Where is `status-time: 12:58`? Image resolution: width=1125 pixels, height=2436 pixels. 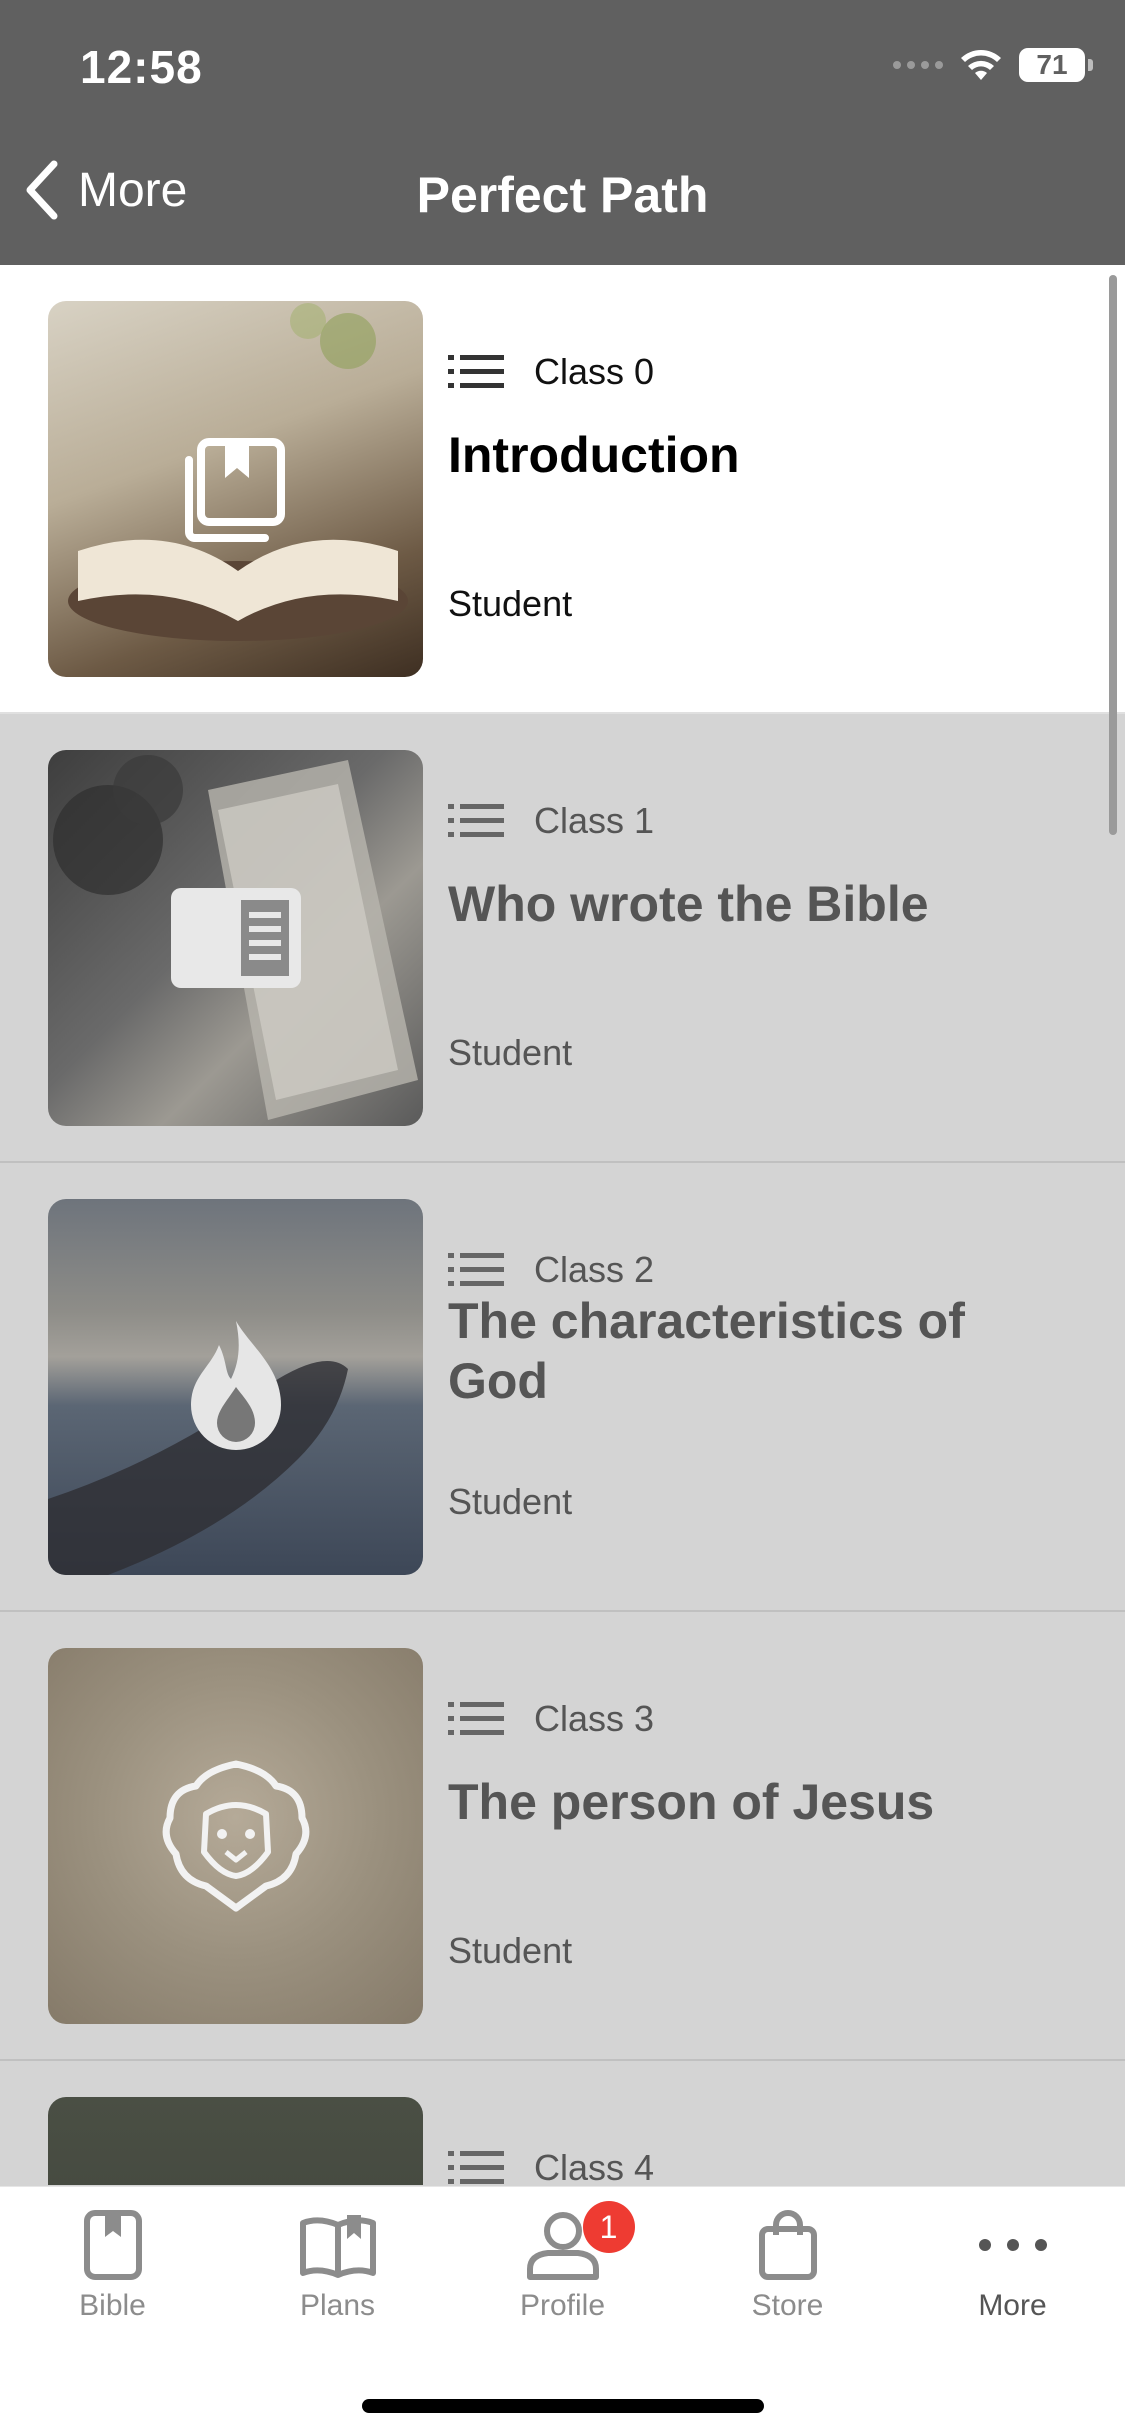 status-time: 12:58 is located at coordinates (141, 67).